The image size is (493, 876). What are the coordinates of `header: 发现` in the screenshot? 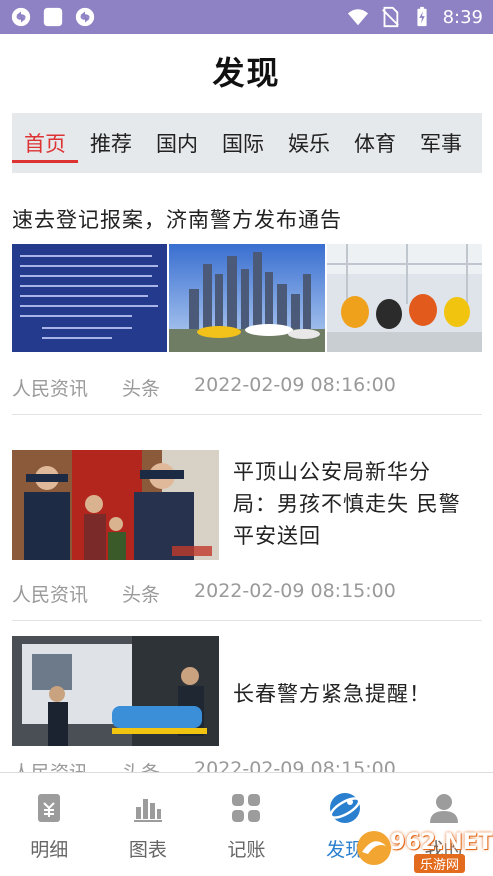 It's located at (246, 71).